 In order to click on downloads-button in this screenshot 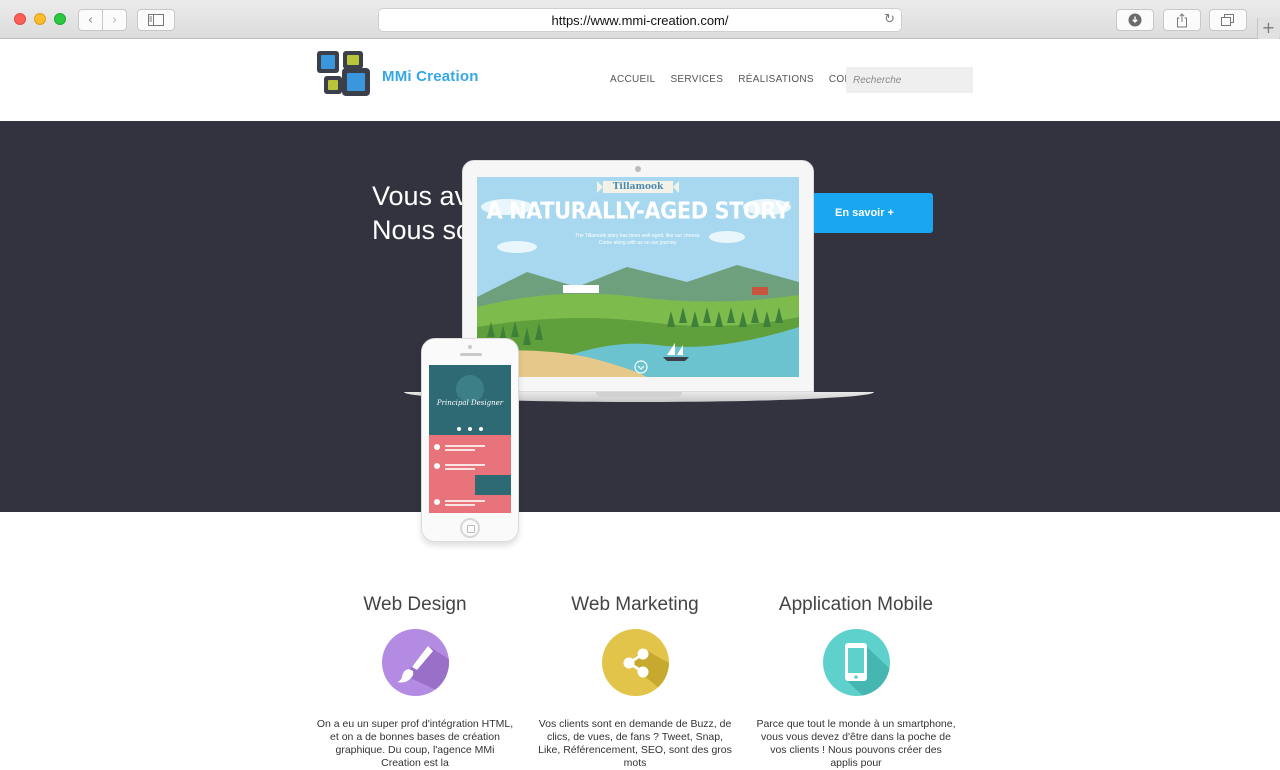, I will do `click(1135, 20)`.